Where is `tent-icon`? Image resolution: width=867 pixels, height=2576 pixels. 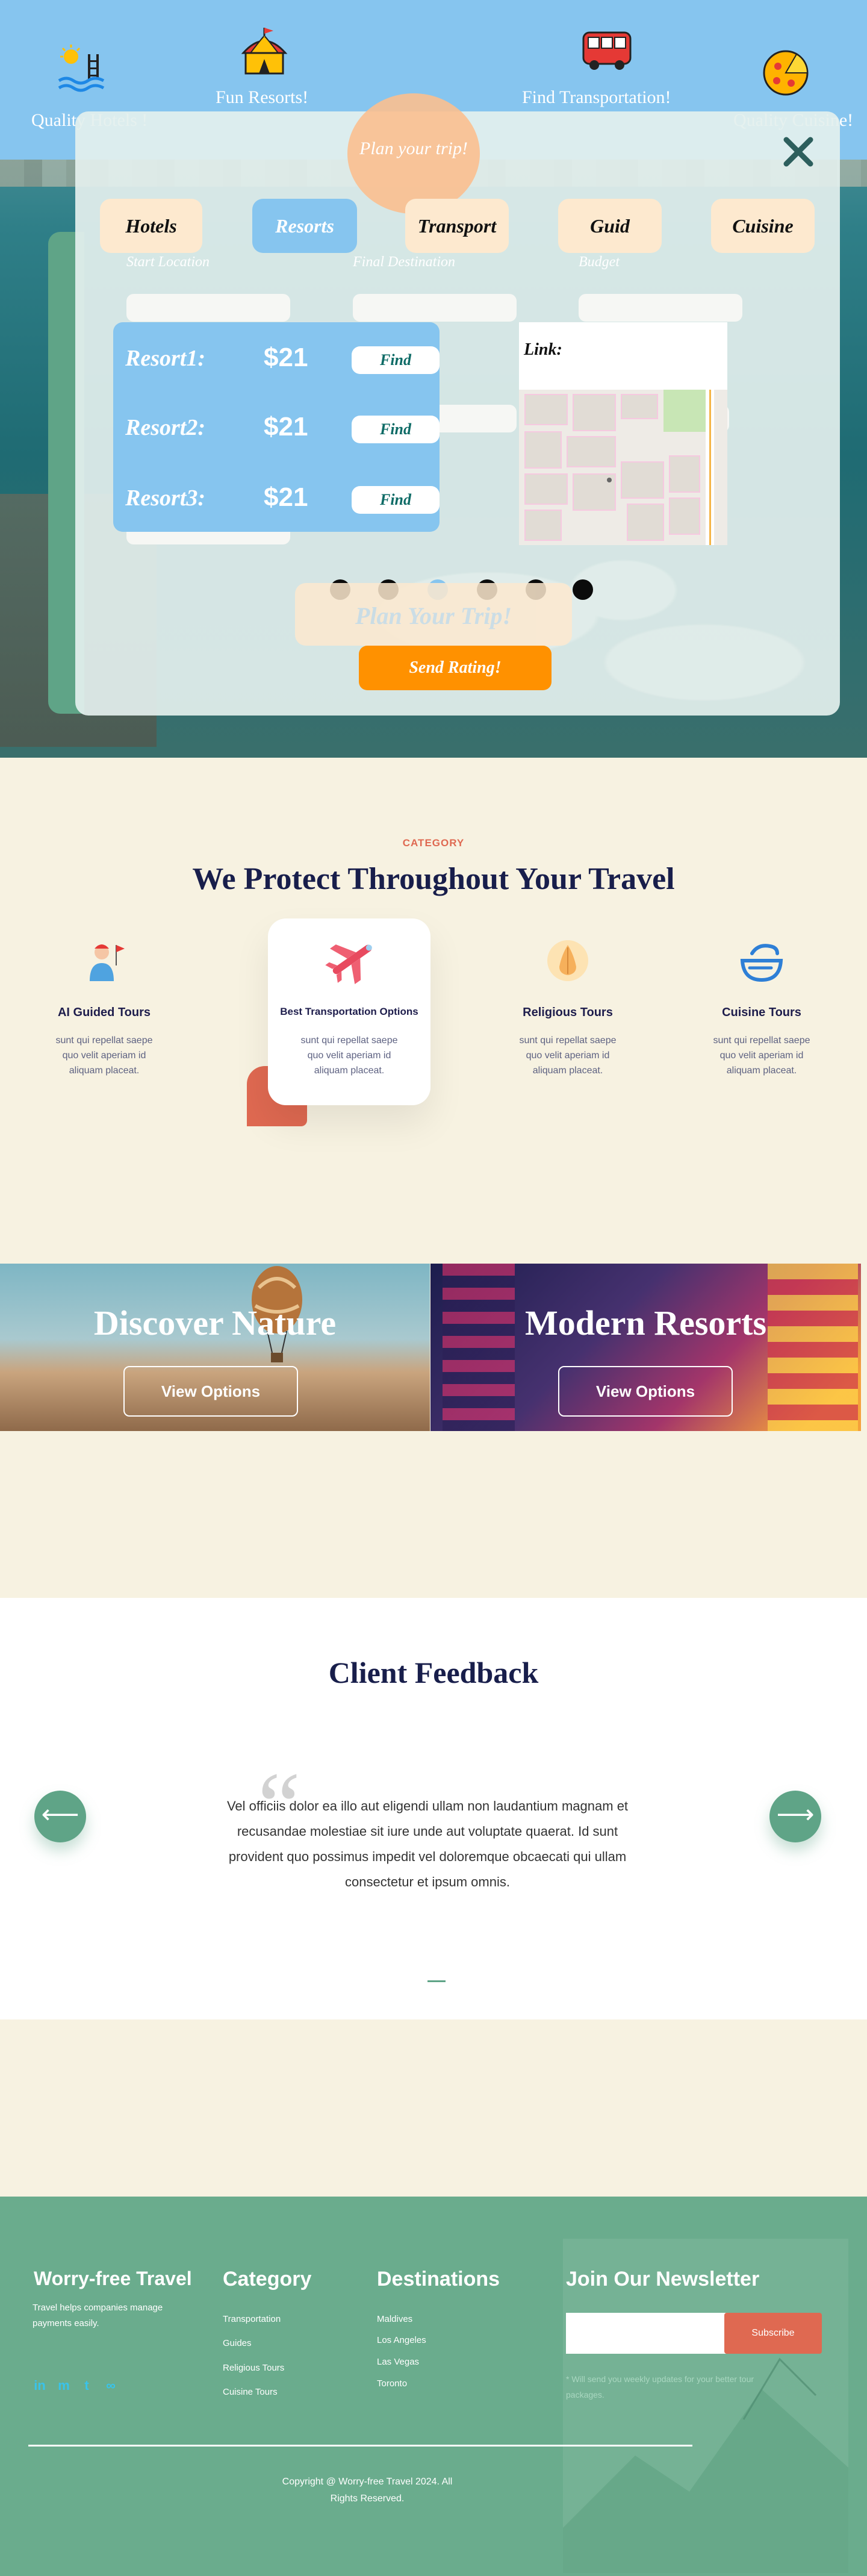 tent-icon is located at coordinates (264, 51).